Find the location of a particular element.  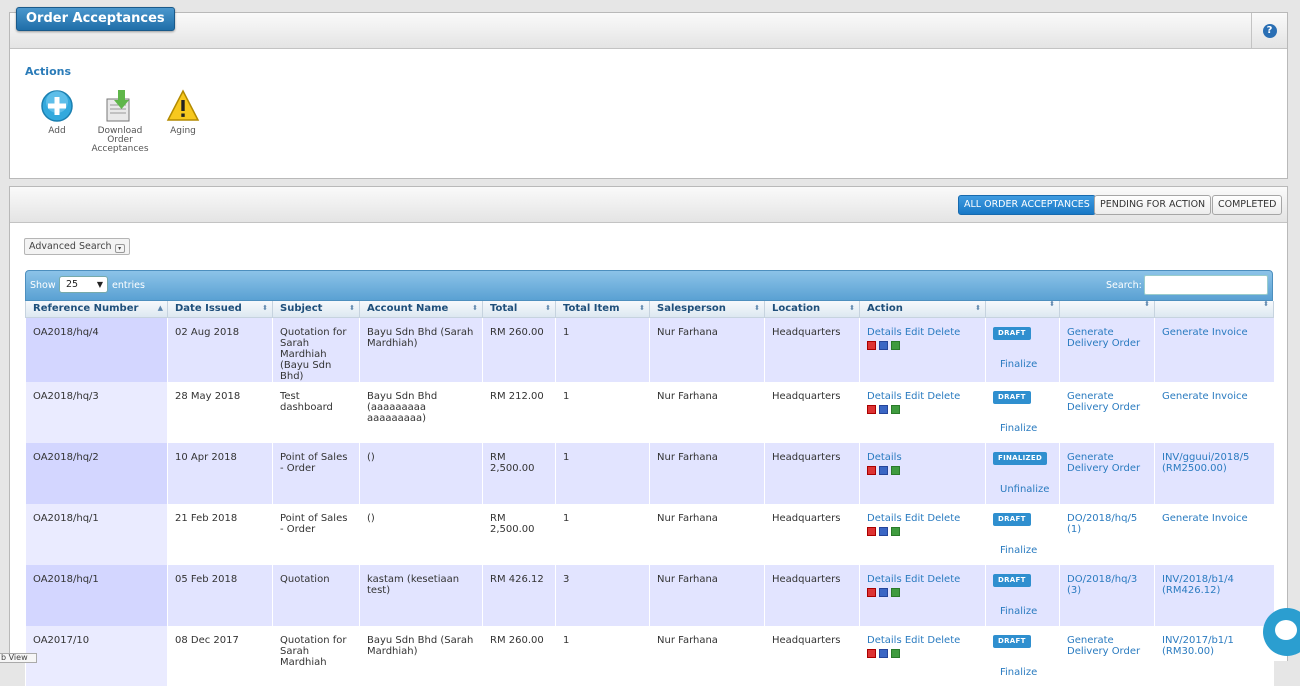

view-tab: b View is located at coordinates (18, 658).